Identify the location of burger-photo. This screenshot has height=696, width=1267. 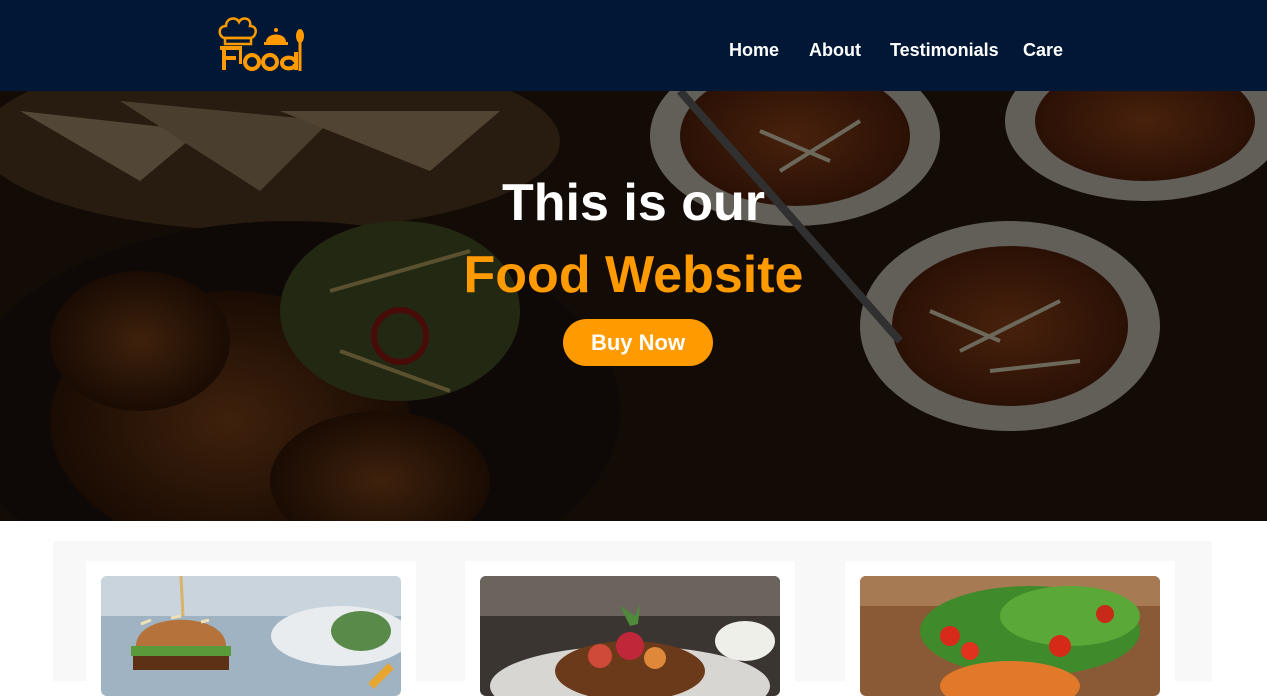
(251, 636).